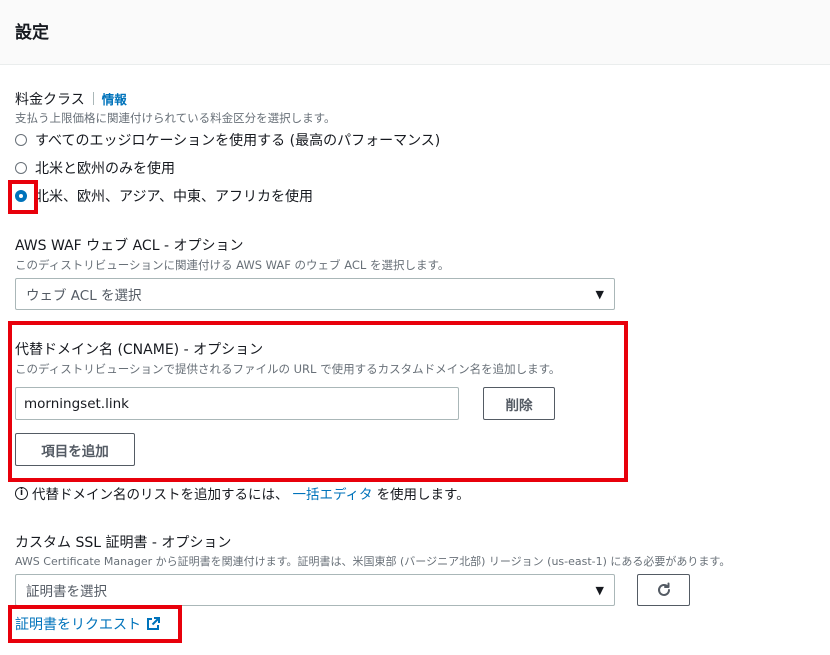  What do you see at coordinates (237, 403) in the screenshot?
I see `cname-input: morningset.link` at bounding box center [237, 403].